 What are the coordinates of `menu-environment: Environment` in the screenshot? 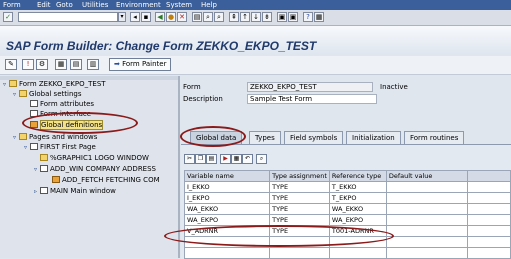 It's located at (138, 5).